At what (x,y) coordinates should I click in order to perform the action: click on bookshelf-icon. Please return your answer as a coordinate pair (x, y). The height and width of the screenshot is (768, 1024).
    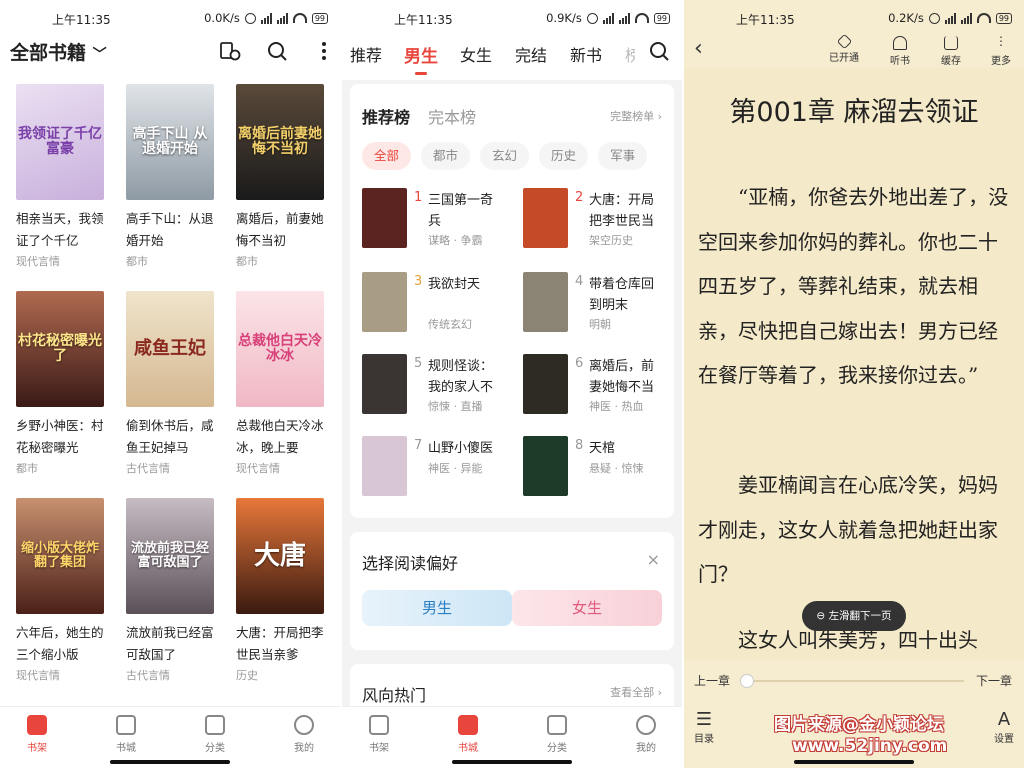
    Looking at the image, I should click on (37, 725).